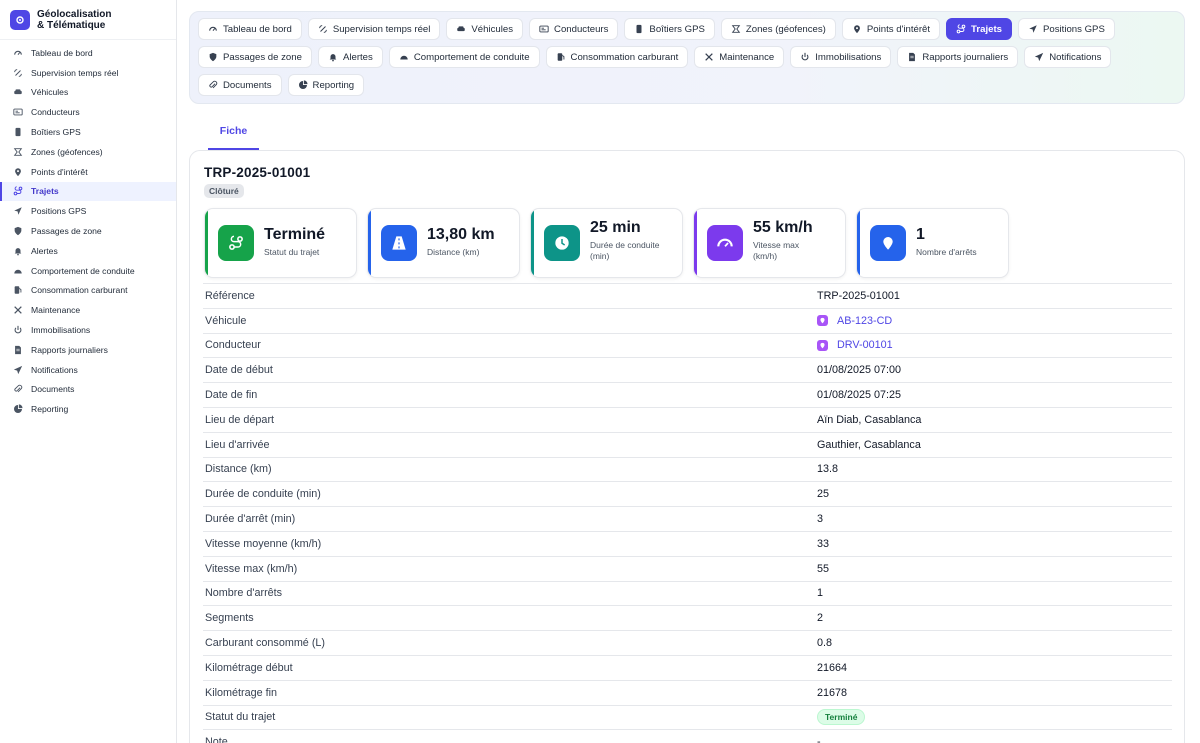 The height and width of the screenshot is (743, 1200). What do you see at coordinates (88, 191) in the screenshot?
I see `sidebar-item-route: Trajets` at bounding box center [88, 191].